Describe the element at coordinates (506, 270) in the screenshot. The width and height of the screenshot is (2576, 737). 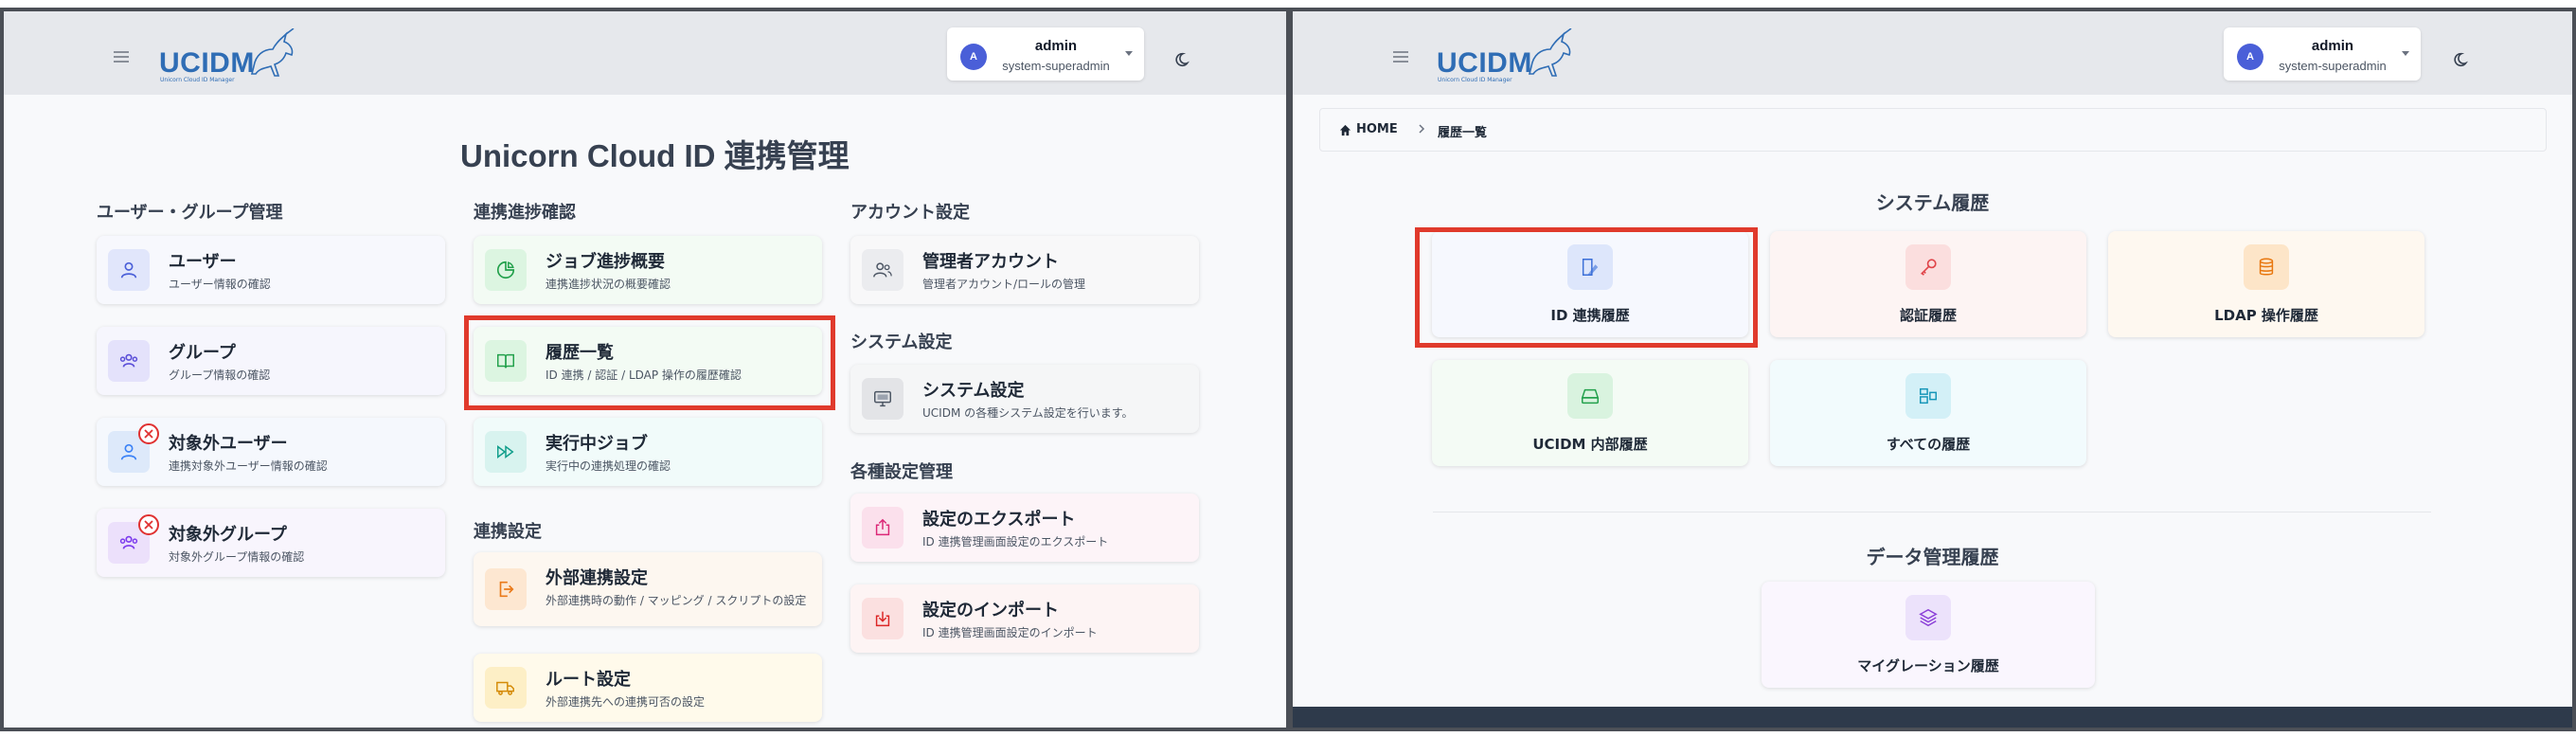
I see `pie-chart-icon` at that location.